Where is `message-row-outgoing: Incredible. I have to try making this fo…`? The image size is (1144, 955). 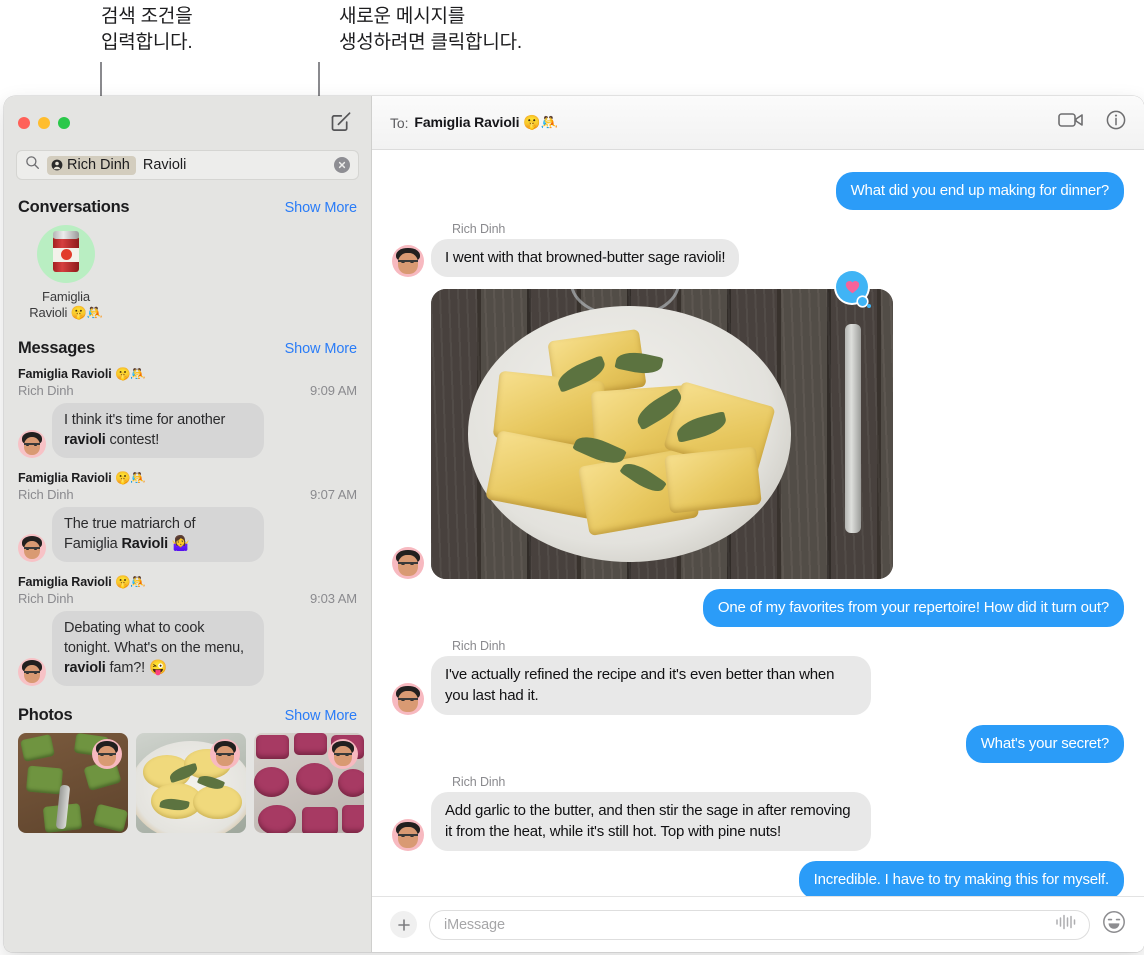
message-row-outgoing: Incredible. I have to try making this fo… is located at coordinates (758, 878).